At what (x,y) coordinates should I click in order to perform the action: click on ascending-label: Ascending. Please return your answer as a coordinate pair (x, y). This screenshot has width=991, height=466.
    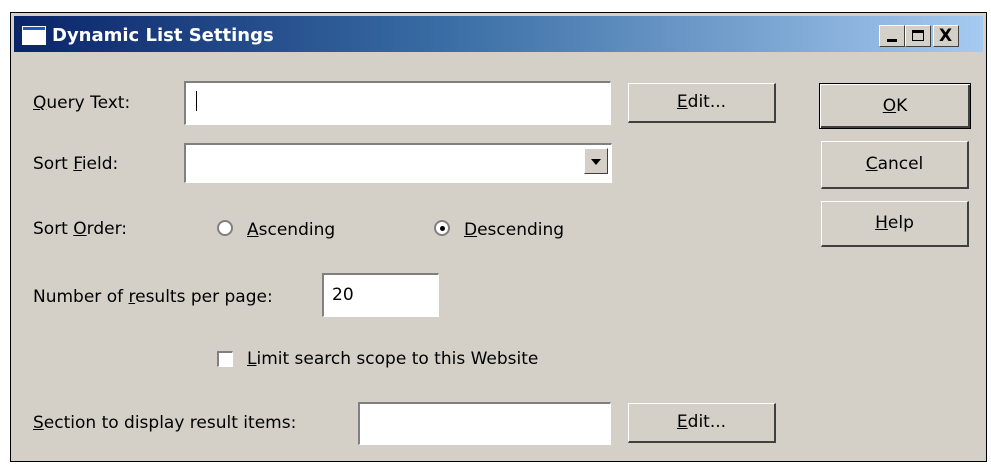
    Looking at the image, I should click on (291, 230).